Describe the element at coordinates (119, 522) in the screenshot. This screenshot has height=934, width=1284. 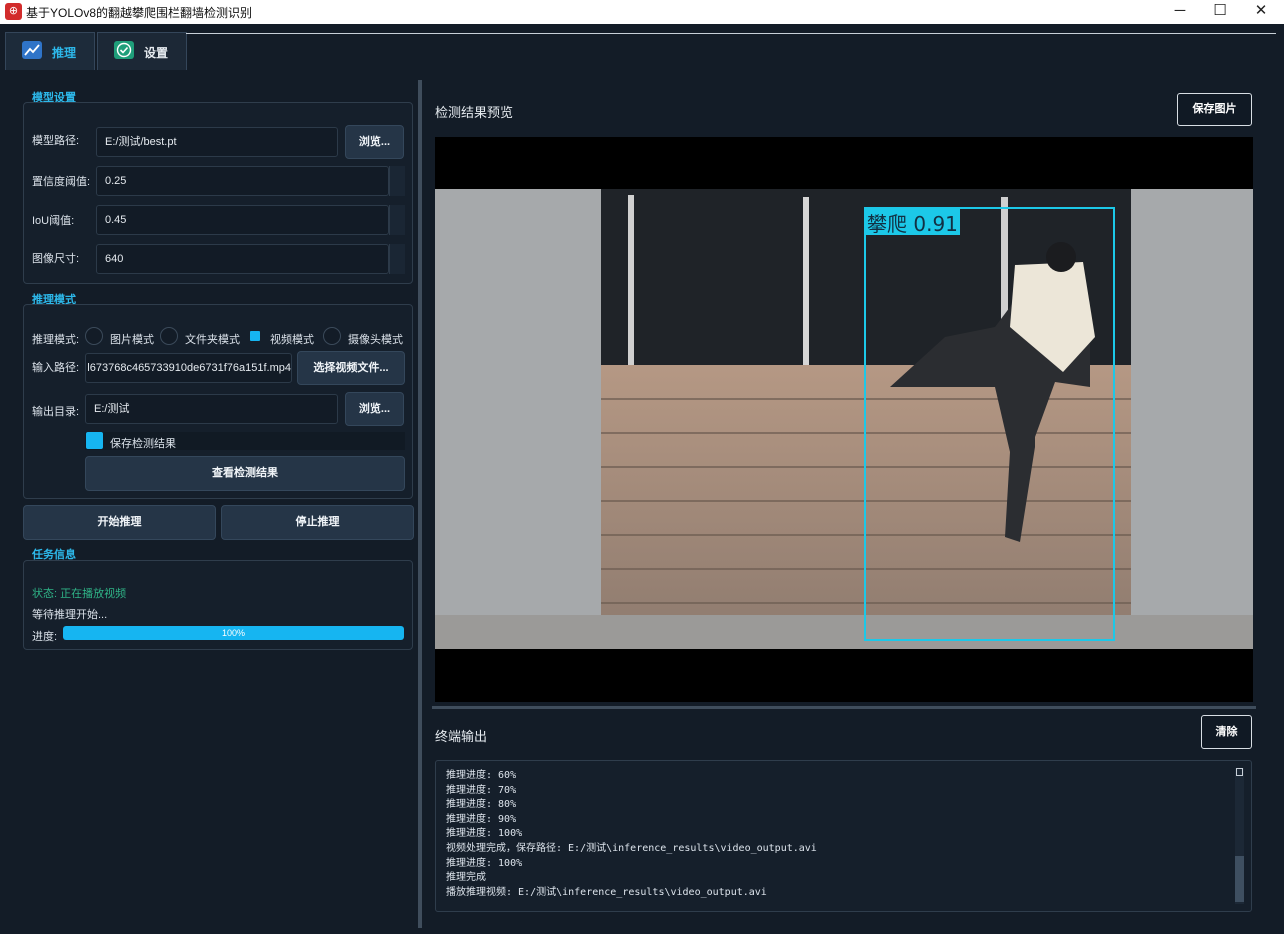
I see `start-inference-button: 开始推理` at that location.